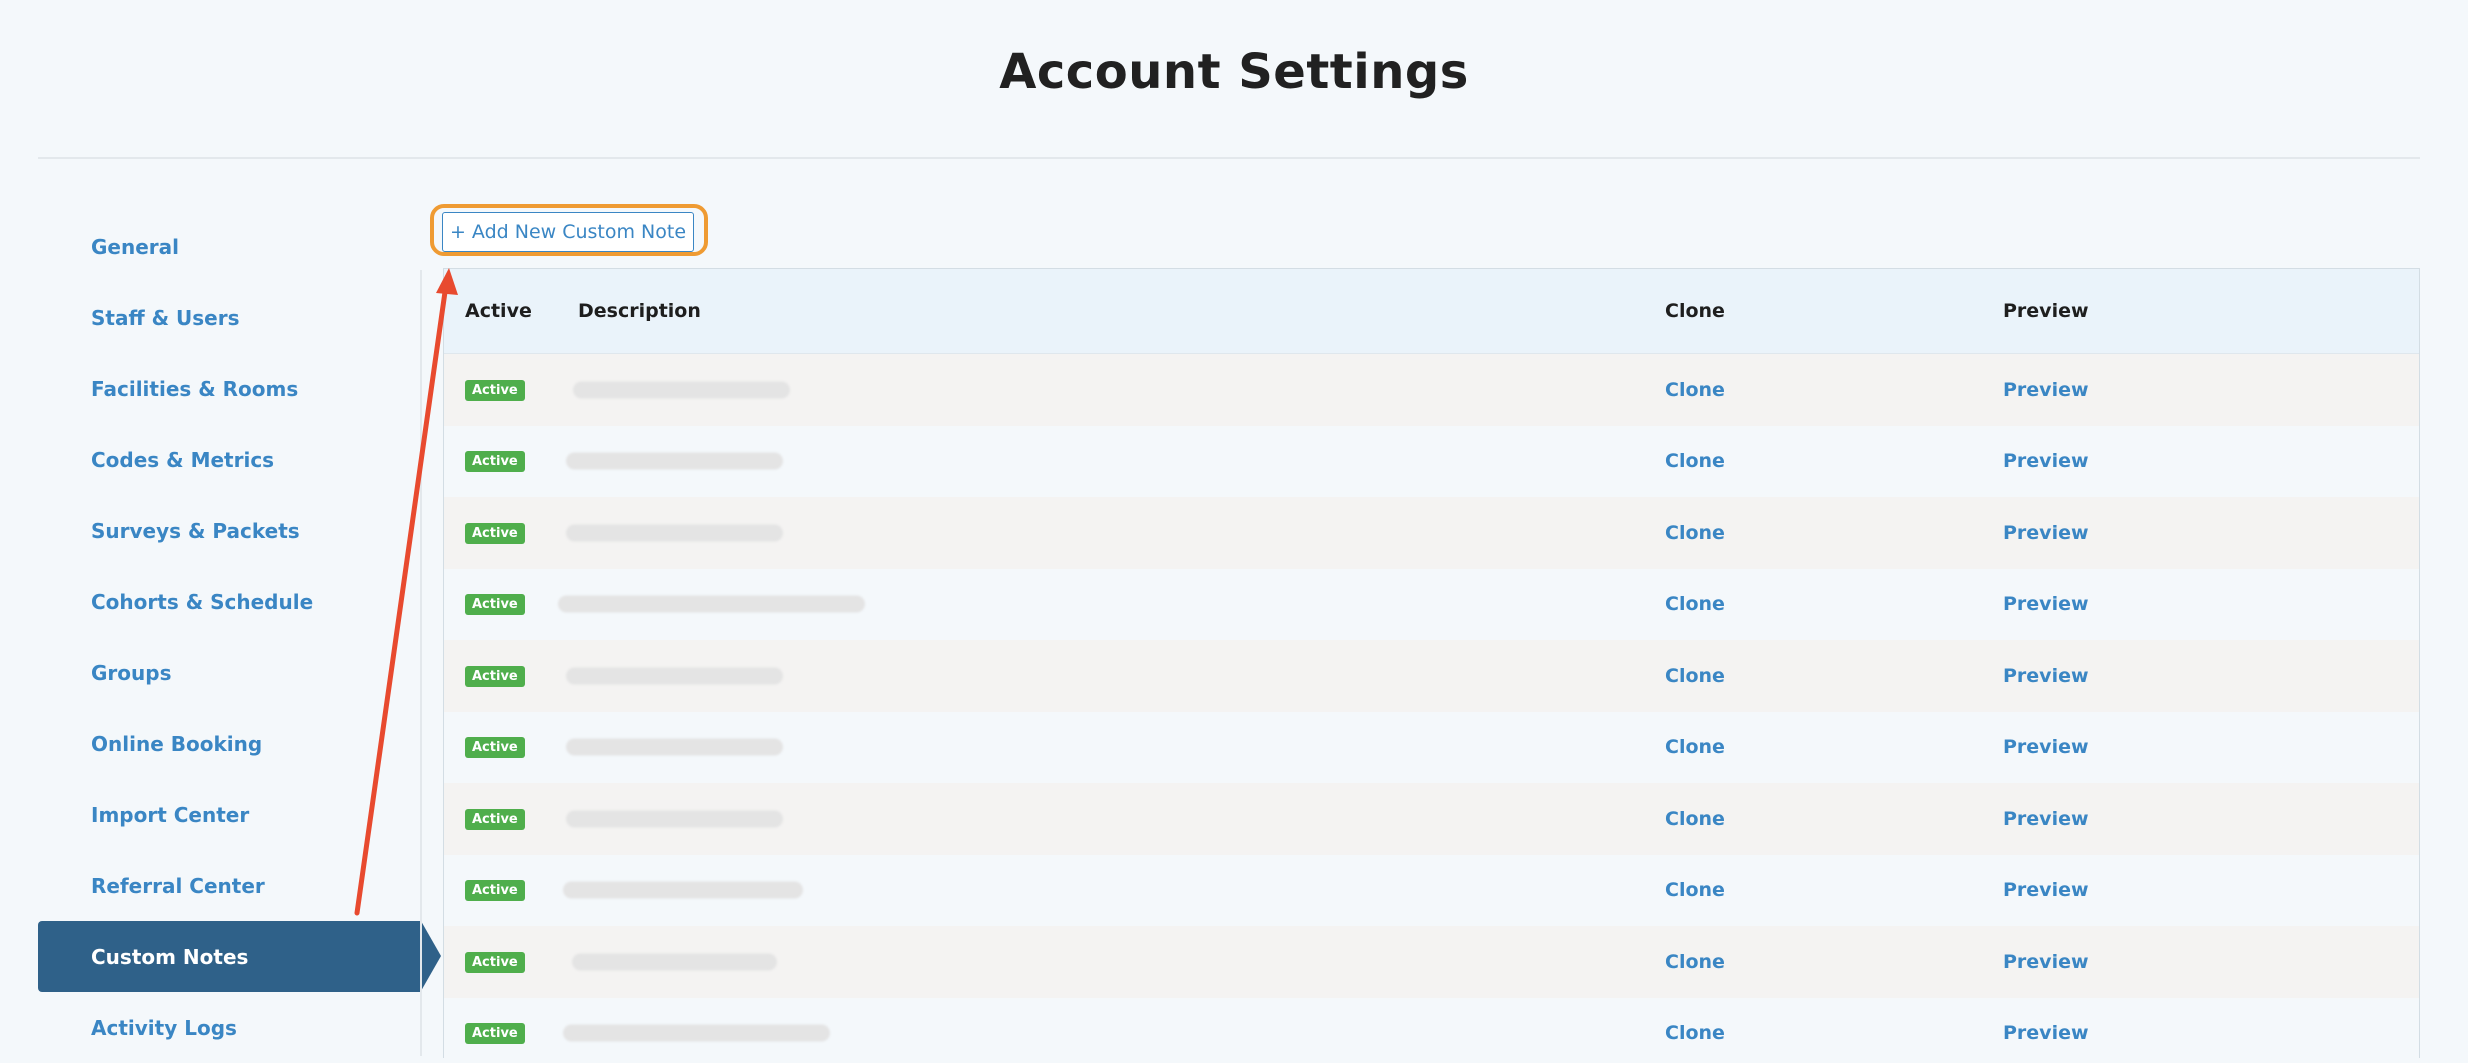  What do you see at coordinates (1234, 72) in the screenshot?
I see `page-title: Account Settings` at bounding box center [1234, 72].